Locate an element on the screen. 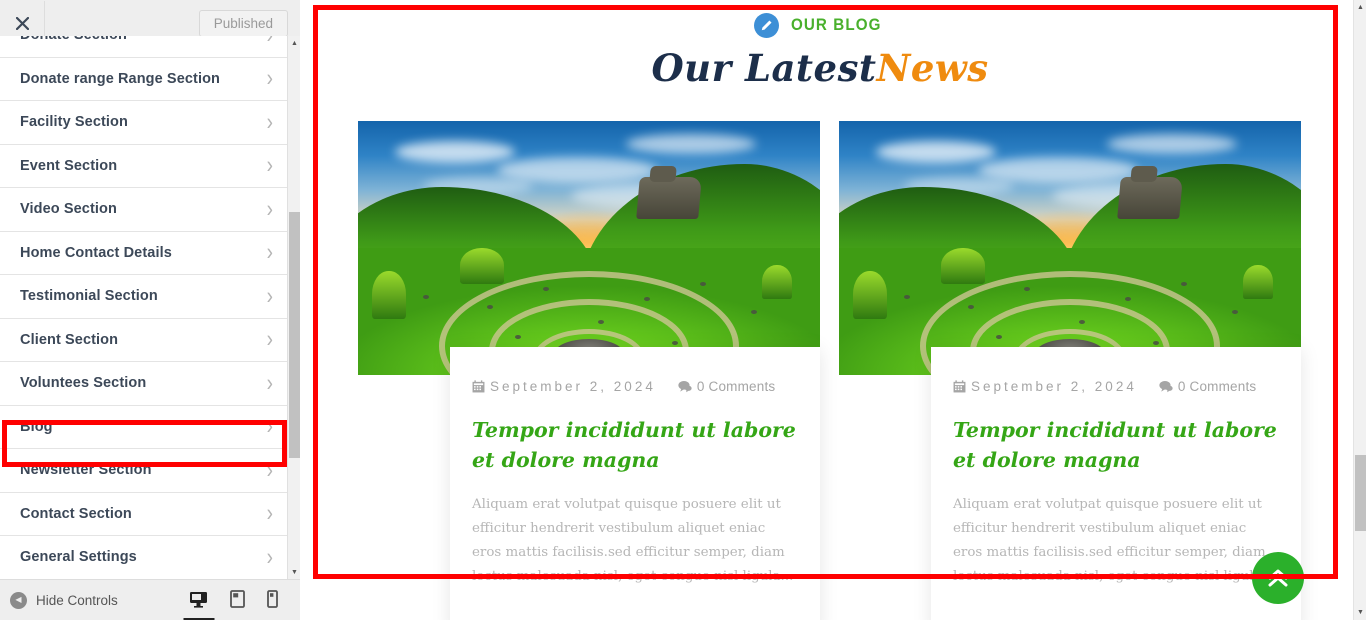  double-chevron-up-icon is located at coordinates (1278, 578).